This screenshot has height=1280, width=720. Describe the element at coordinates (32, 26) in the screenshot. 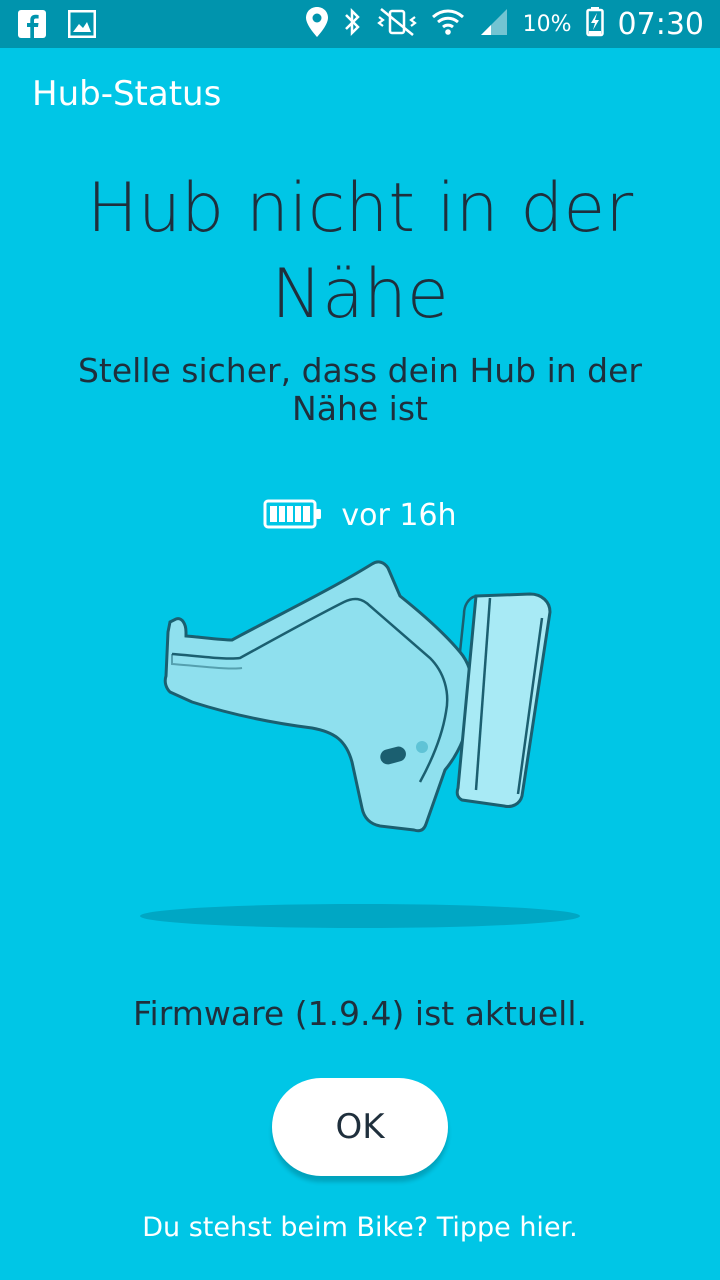

I see `facebook-icon` at that location.